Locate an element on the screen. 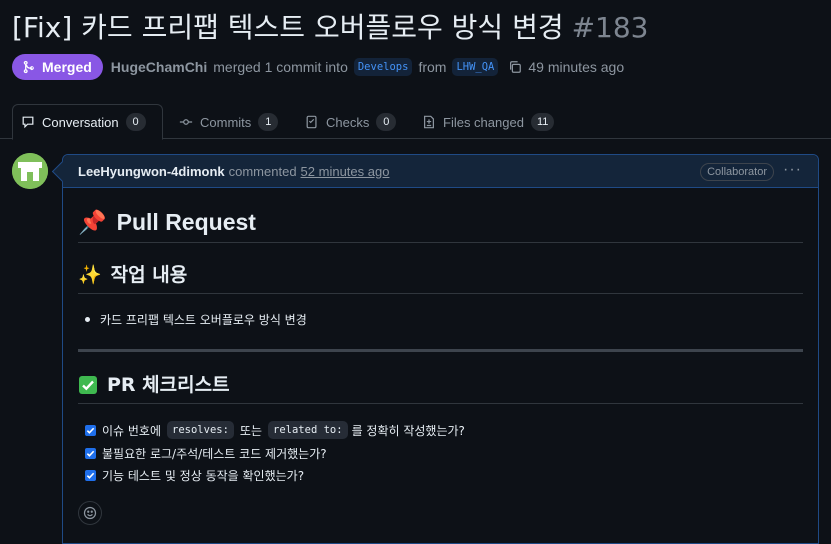 The height and width of the screenshot is (544, 831). task-text: 또는 is located at coordinates (251, 430).